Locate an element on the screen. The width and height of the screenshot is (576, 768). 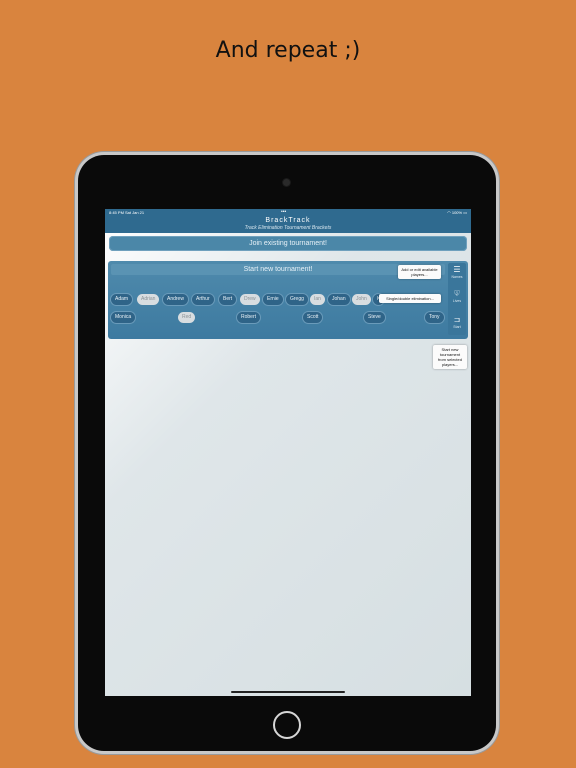
player-chip: Steve is located at coordinates (374, 317).